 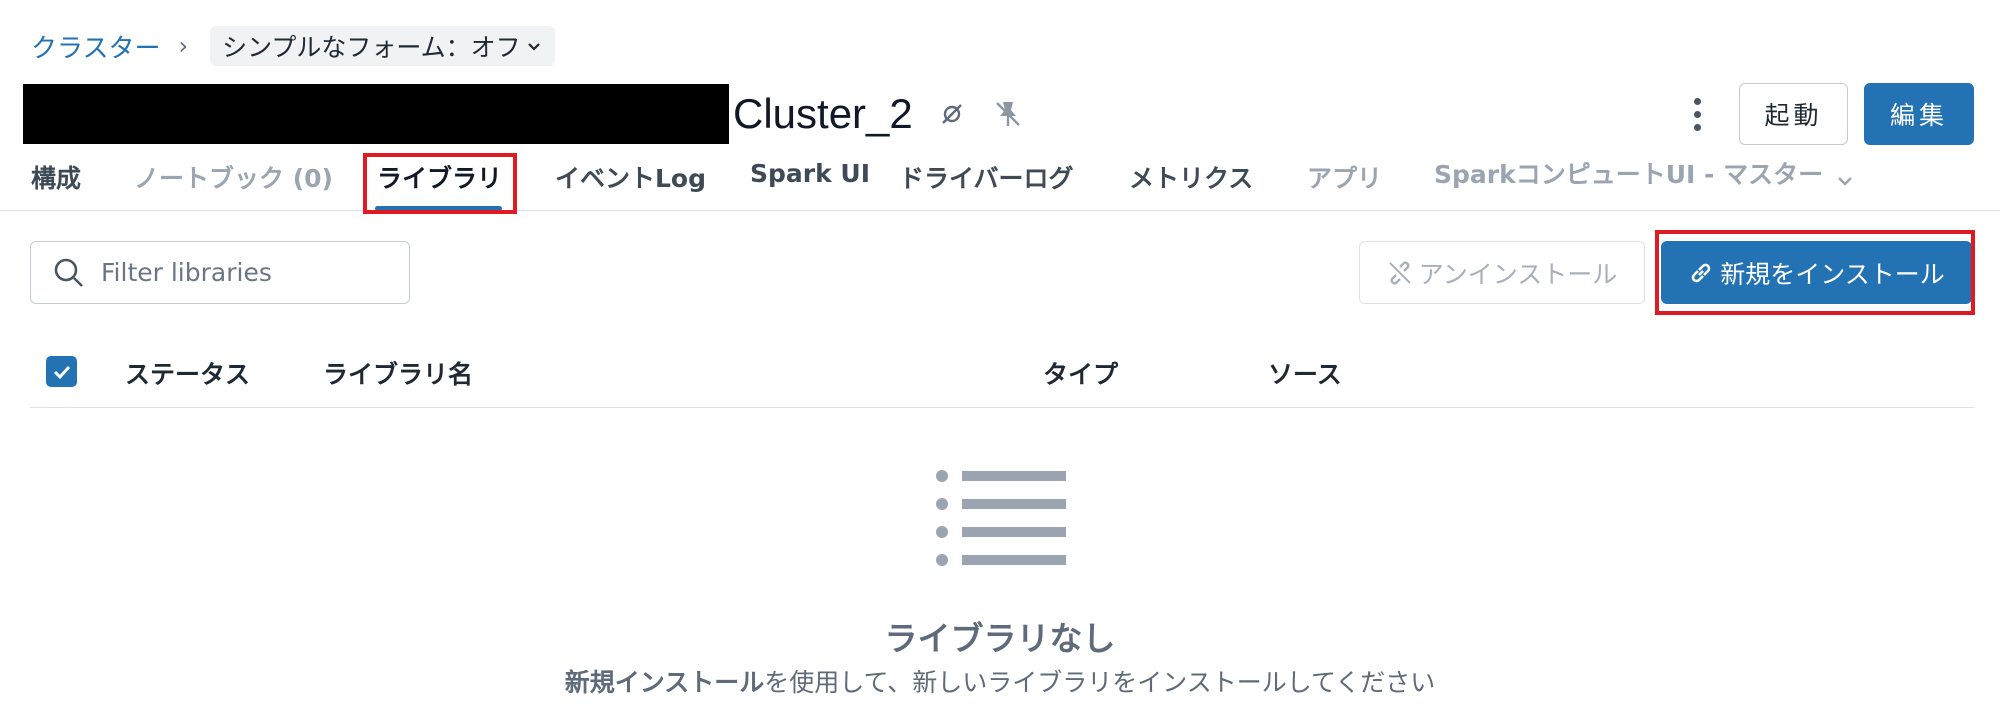 What do you see at coordinates (952, 114) in the screenshot?
I see `hidden-icon` at bounding box center [952, 114].